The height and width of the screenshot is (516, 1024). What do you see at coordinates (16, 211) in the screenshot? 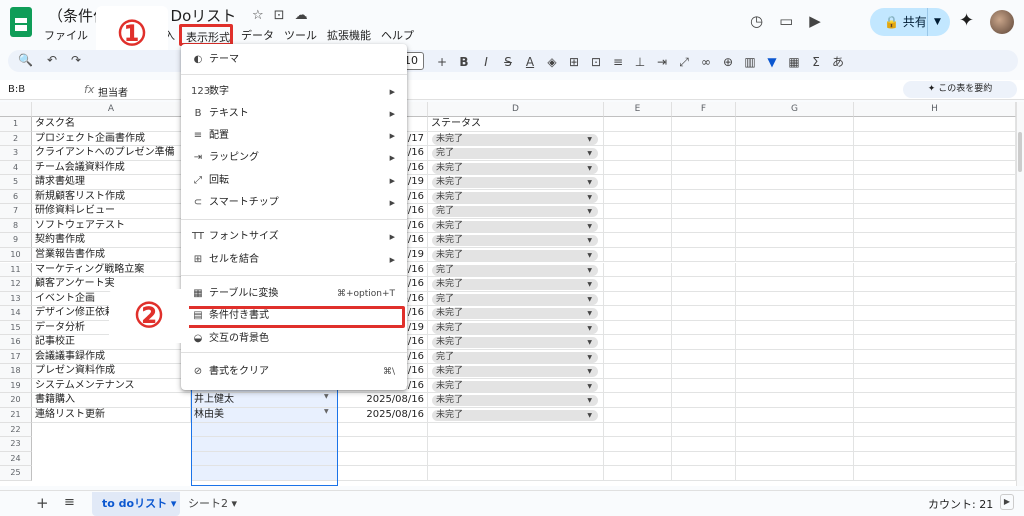
I see `row-header: 7` at bounding box center [16, 211].